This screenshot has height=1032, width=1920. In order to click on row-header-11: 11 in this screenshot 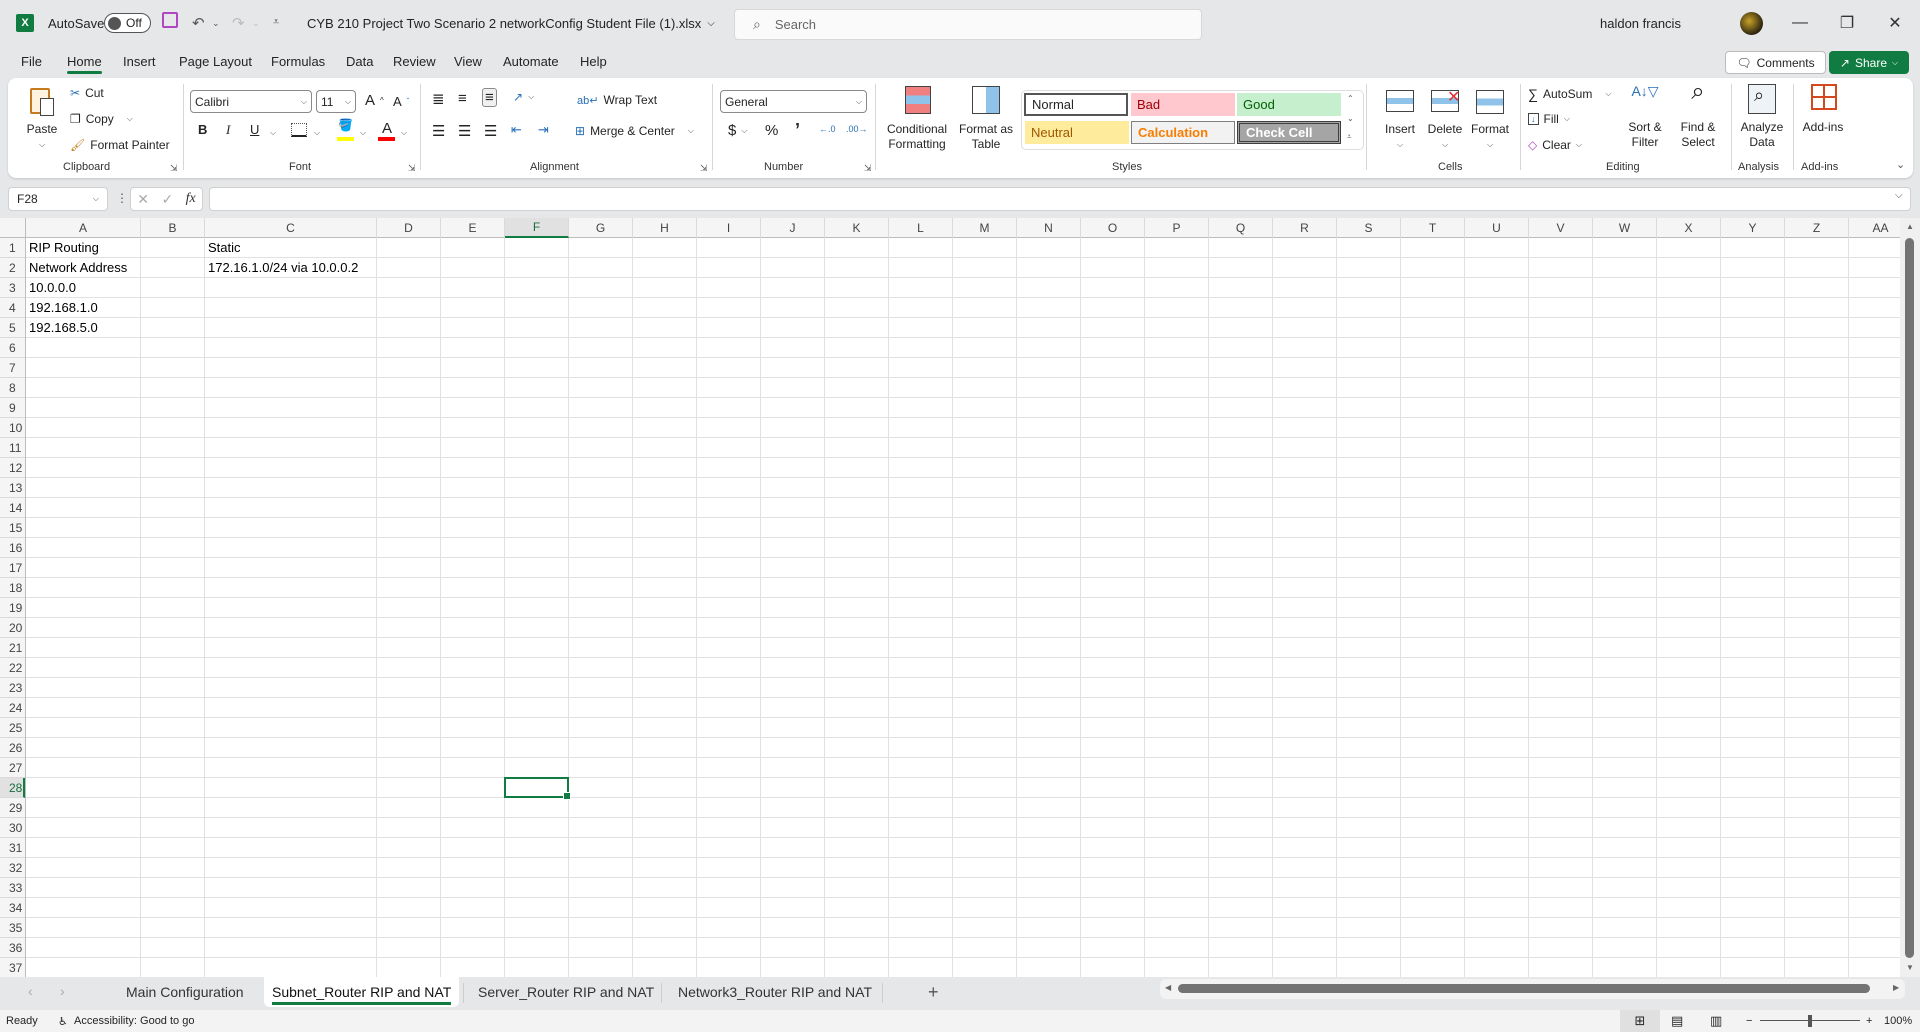, I will do `click(12, 448)`.